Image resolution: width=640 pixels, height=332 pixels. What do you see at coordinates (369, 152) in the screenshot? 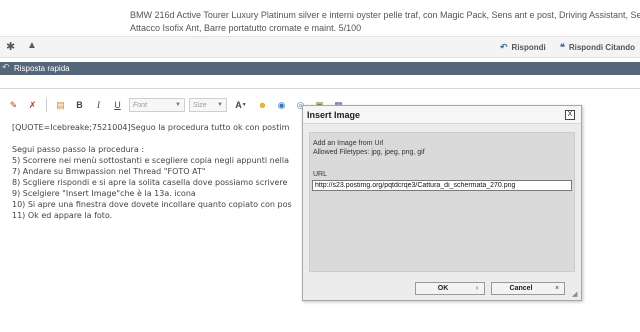
I see `allowed-filetypes: Allowed Filetypes: jpg, jpeg, png, gif` at bounding box center [369, 152].